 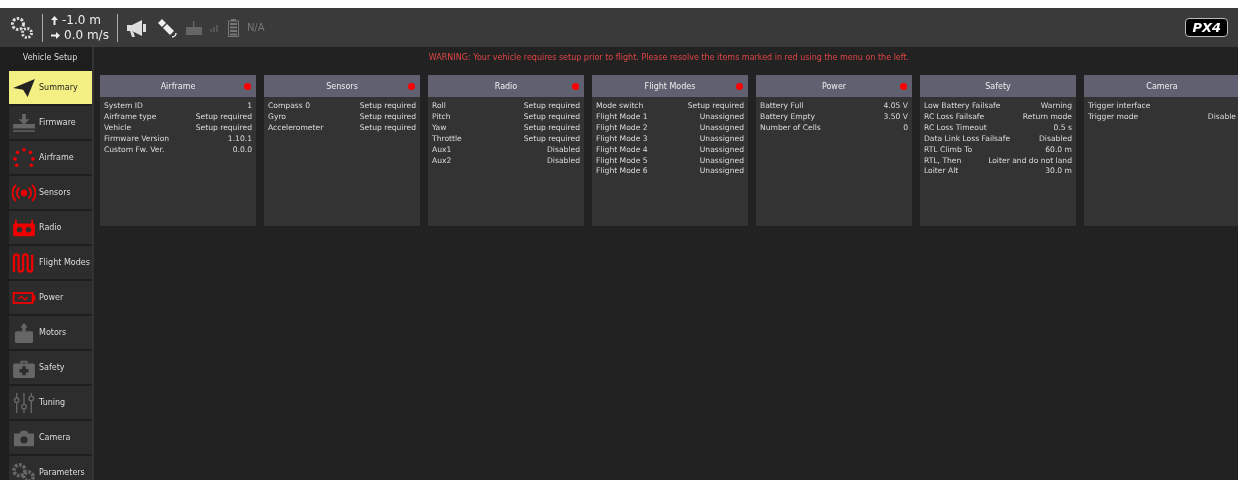 What do you see at coordinates (50, 122) in the screenshot?
I see `sidebar-item: Firmware` at bounding box center [50, 122].